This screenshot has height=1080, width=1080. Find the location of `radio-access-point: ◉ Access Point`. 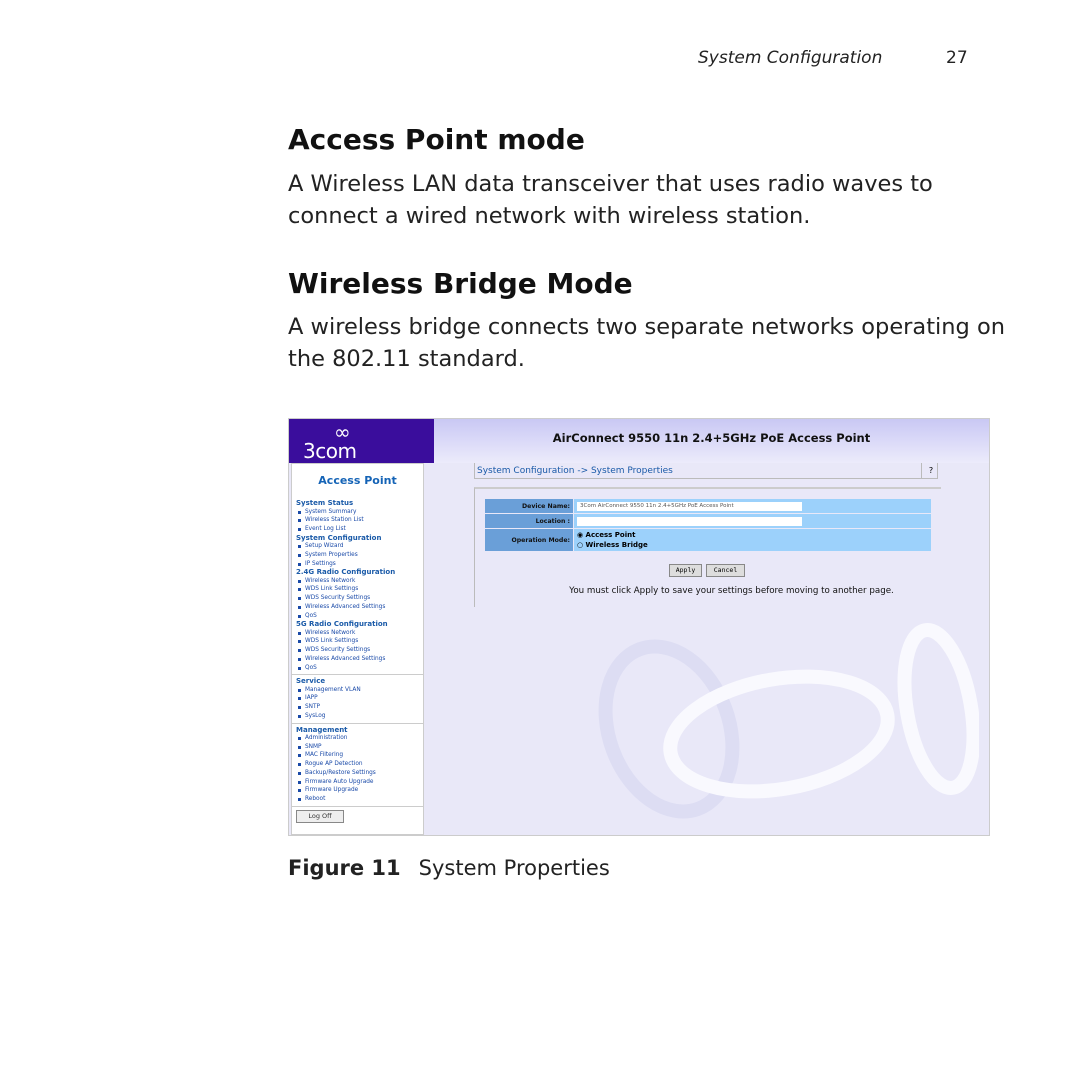

radio-access-point: ◉ Access Point is located at coordinates (752, 535).